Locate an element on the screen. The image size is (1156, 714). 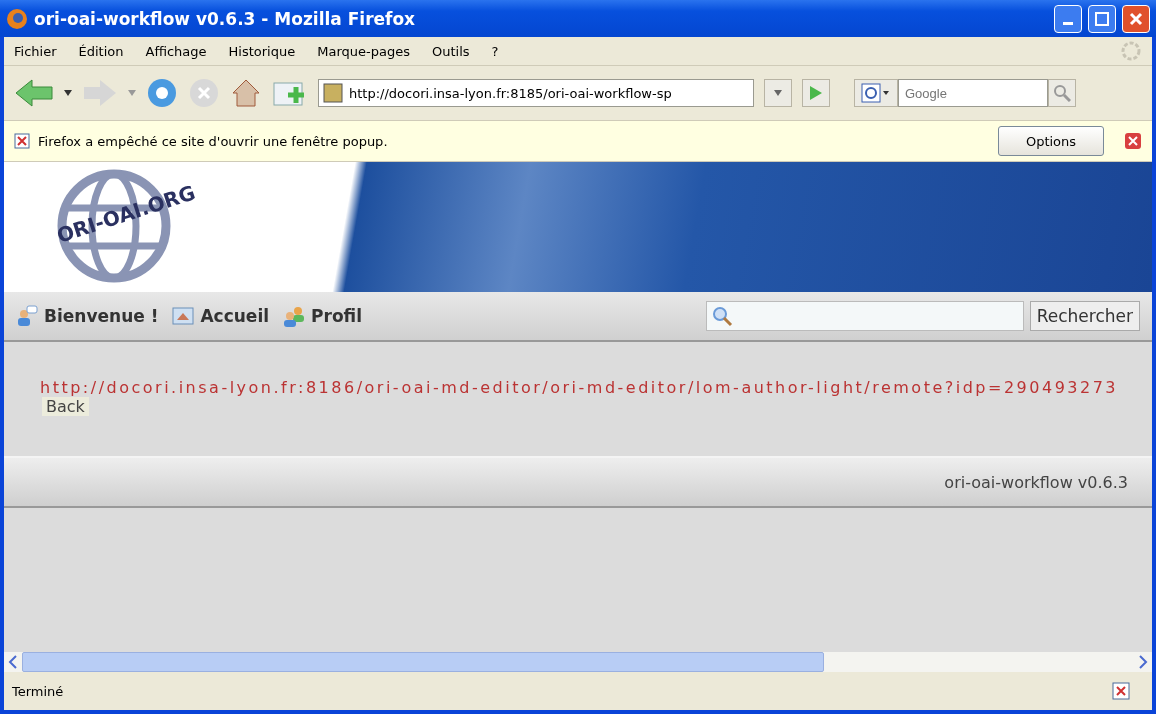
search-button is located at coordinates (1062, 93).